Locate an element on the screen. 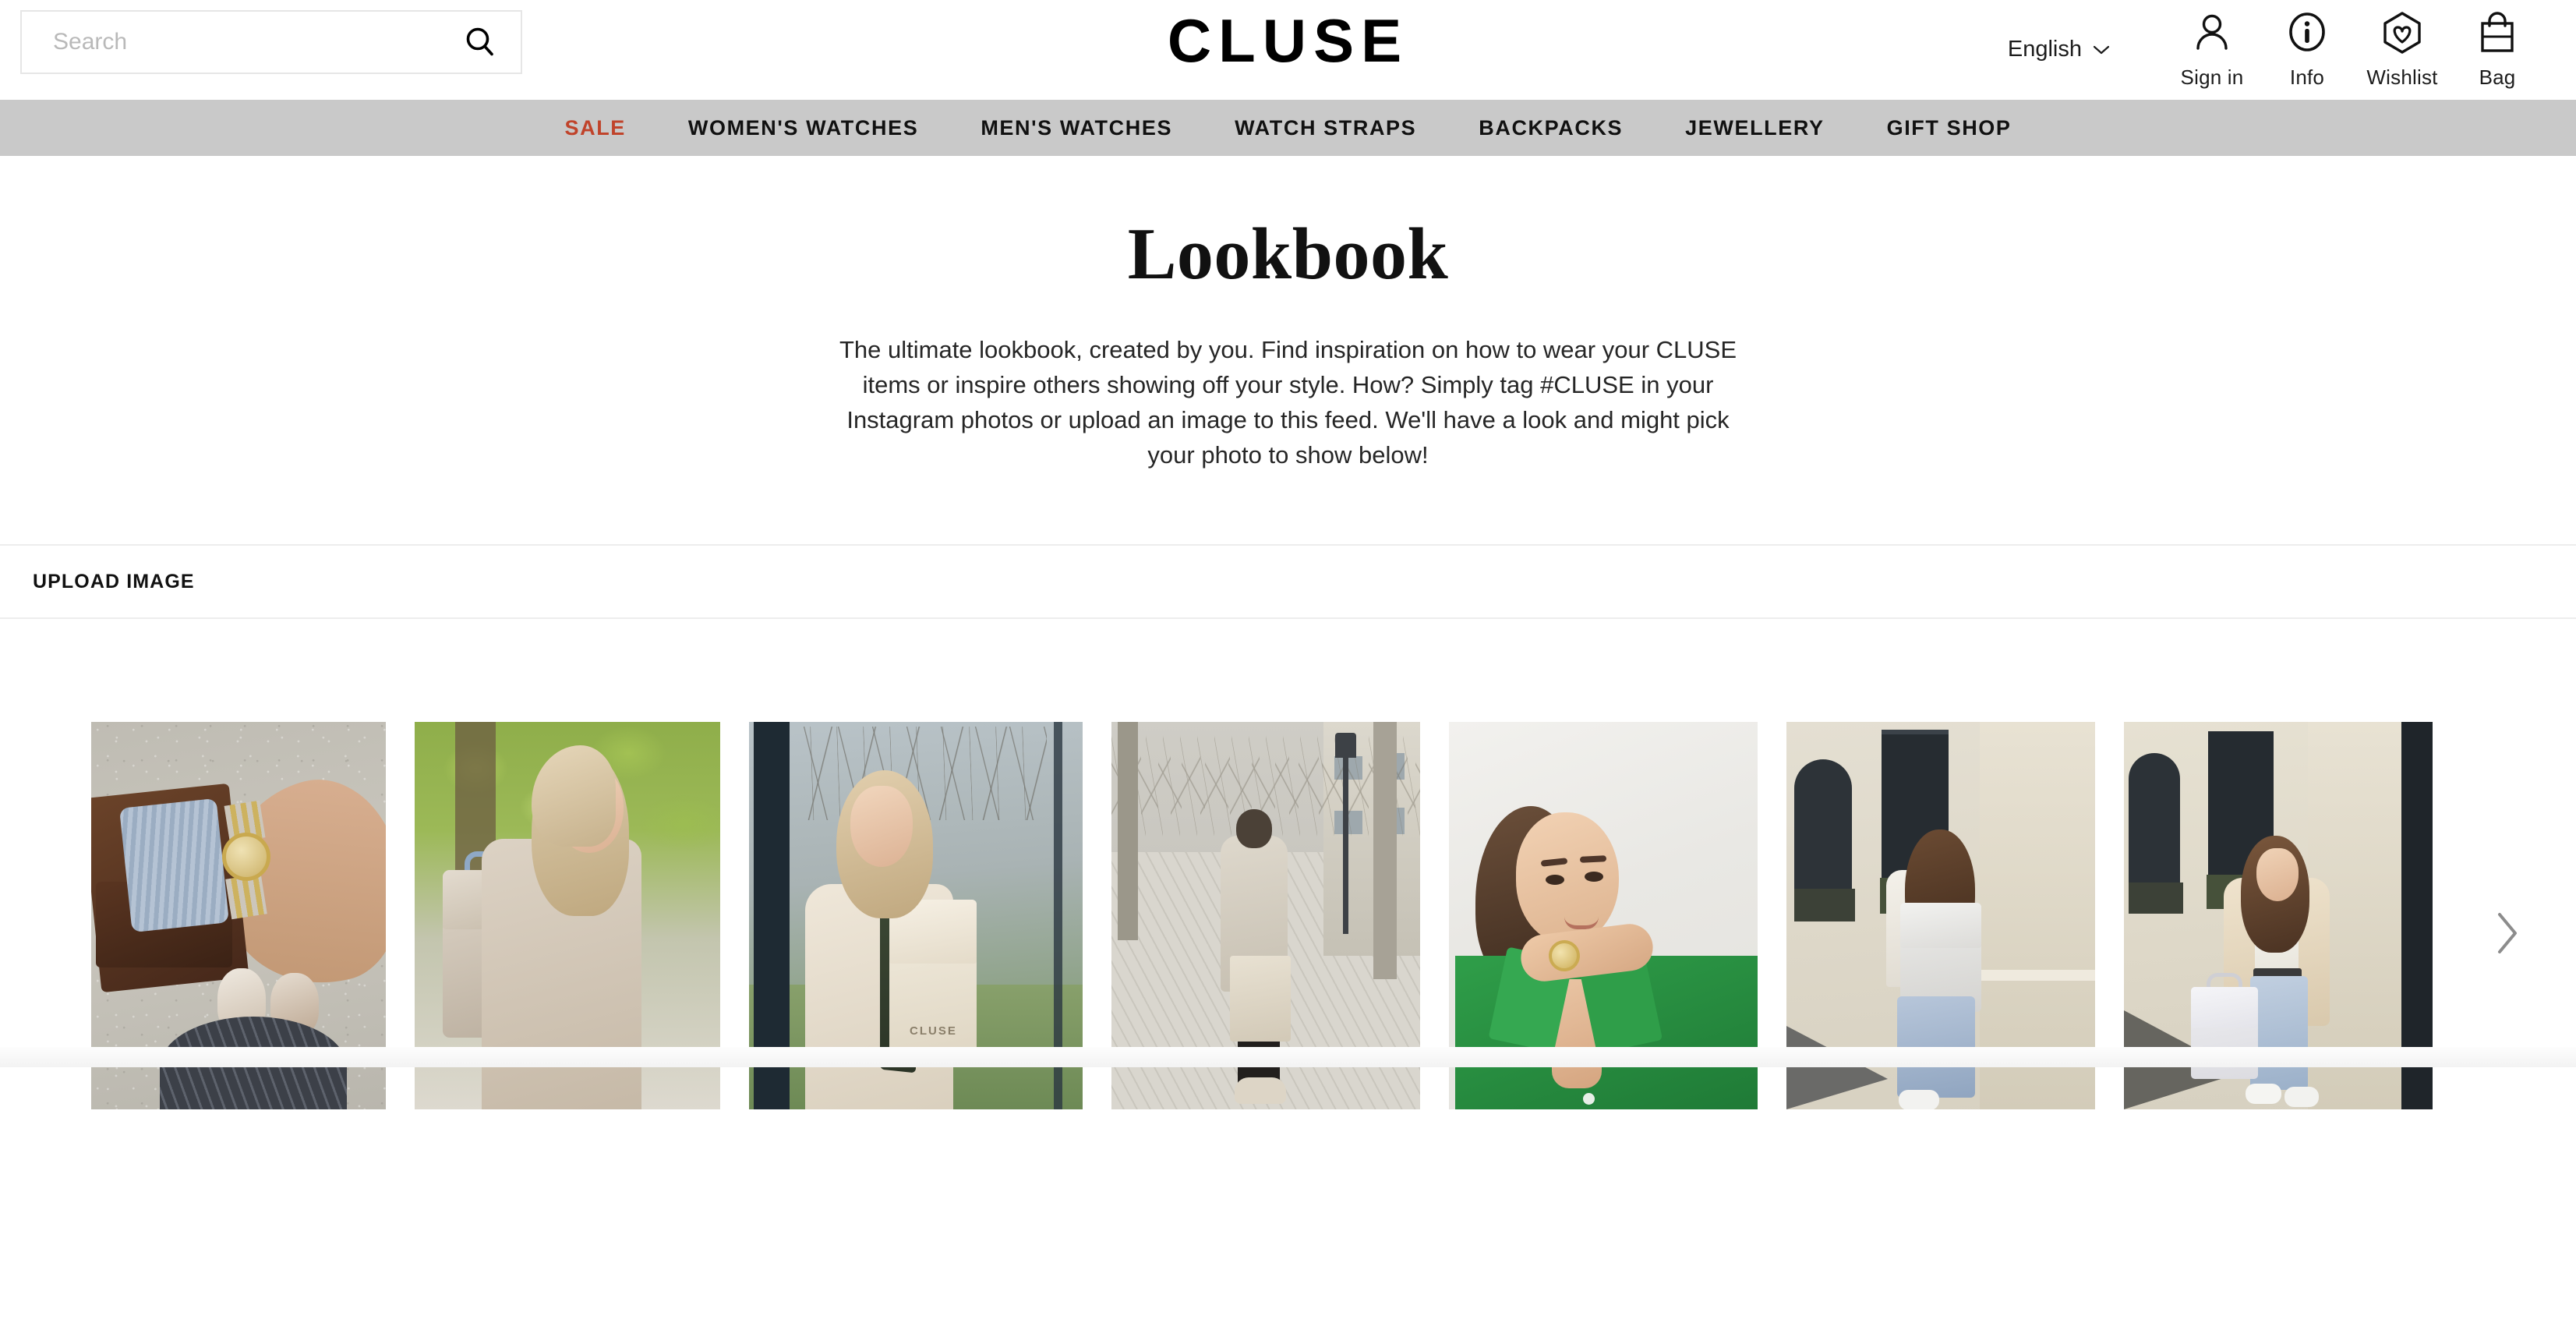 Image resolution: width=2576 pixels, height=1337 pixels. page-title: Lookbook is located at coordinates (1288, 254).